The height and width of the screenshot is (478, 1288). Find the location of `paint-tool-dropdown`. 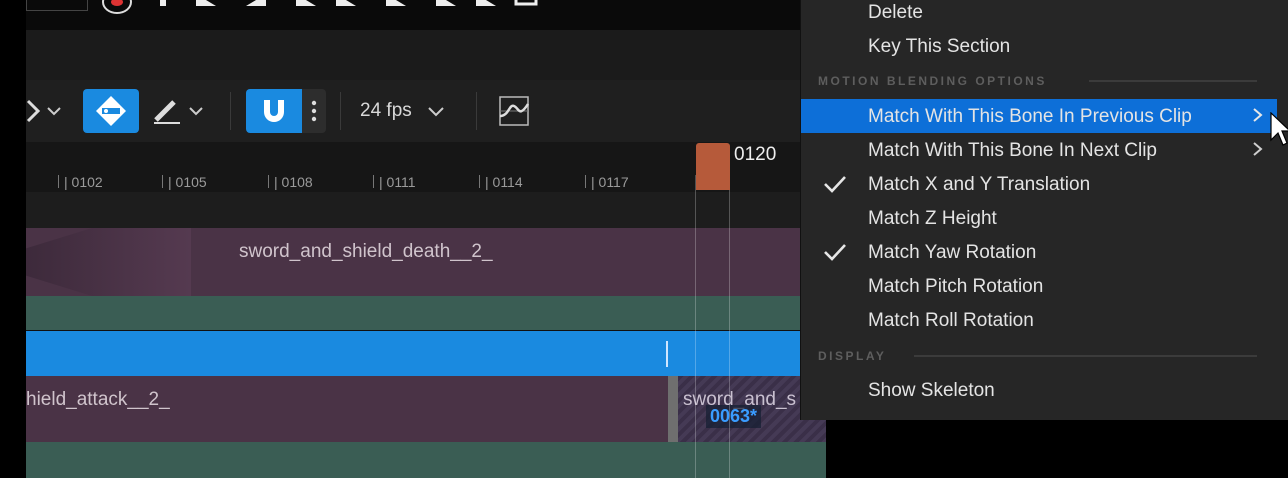

paint-tool-dropdown is located at coordinates (180, 111).